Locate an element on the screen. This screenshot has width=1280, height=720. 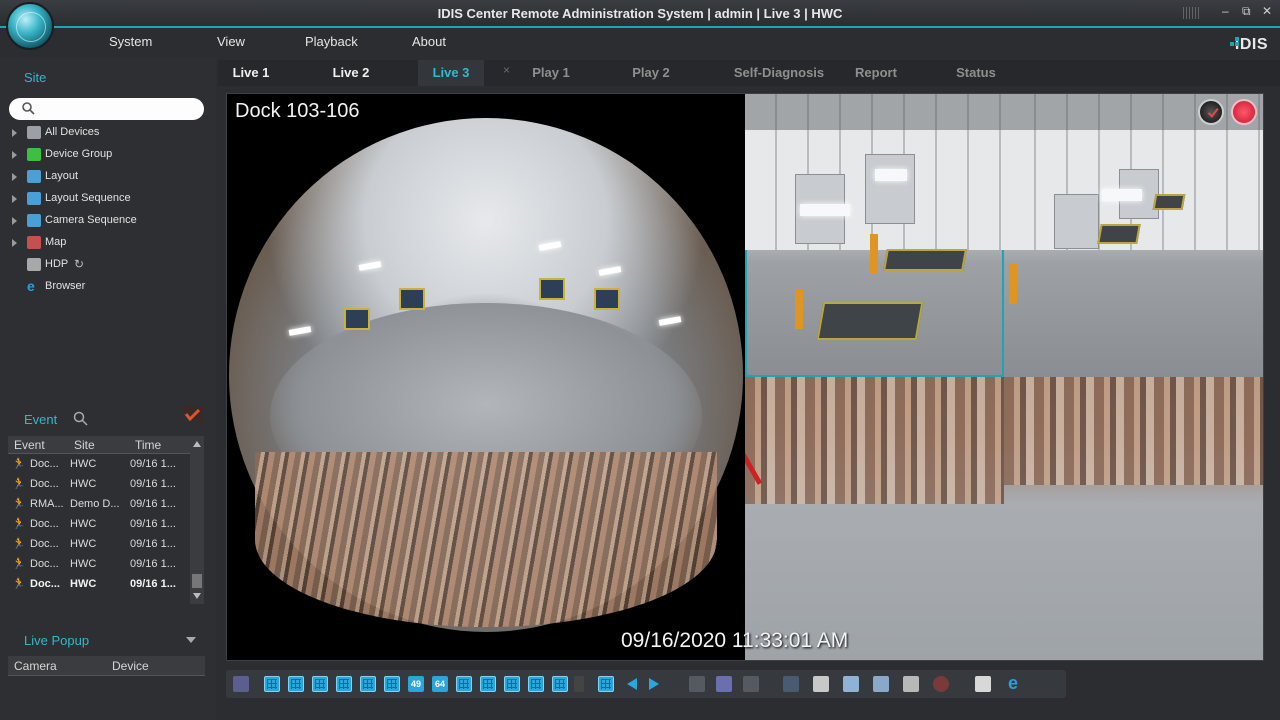
layout-custom-1-icon is located at coordinates (464, 684).